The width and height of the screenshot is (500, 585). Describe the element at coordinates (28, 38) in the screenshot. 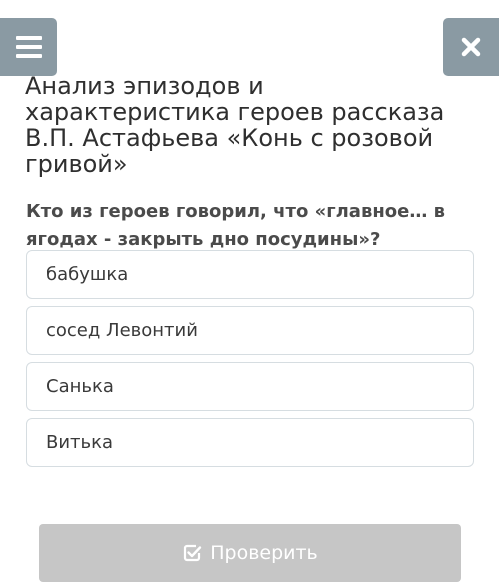

I see `hamburger-menu-icon` at that location.